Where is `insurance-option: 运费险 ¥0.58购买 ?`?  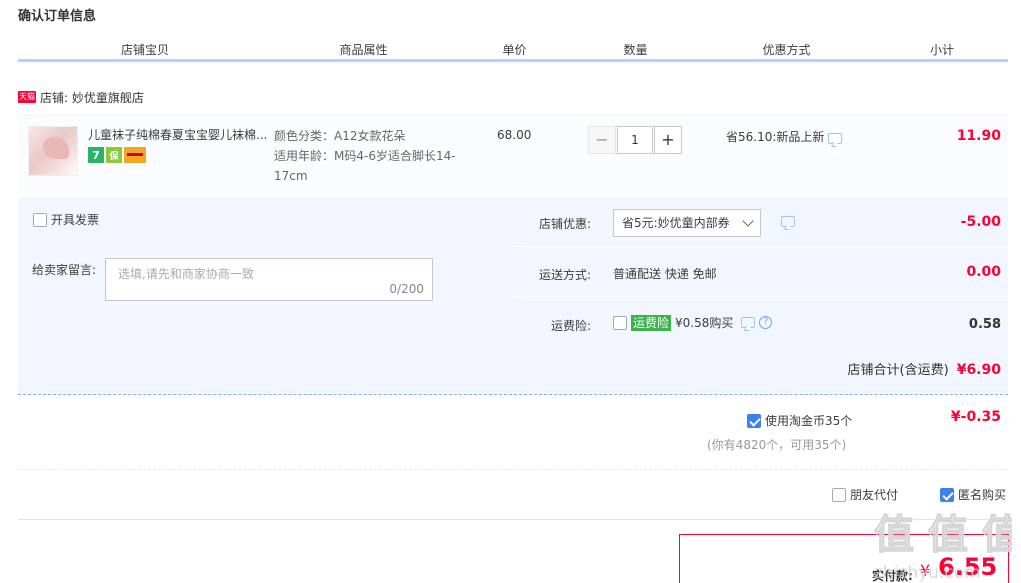 insurance-option: 运费险 ¥0.58购买 ? is located at coordinates (693, 322).